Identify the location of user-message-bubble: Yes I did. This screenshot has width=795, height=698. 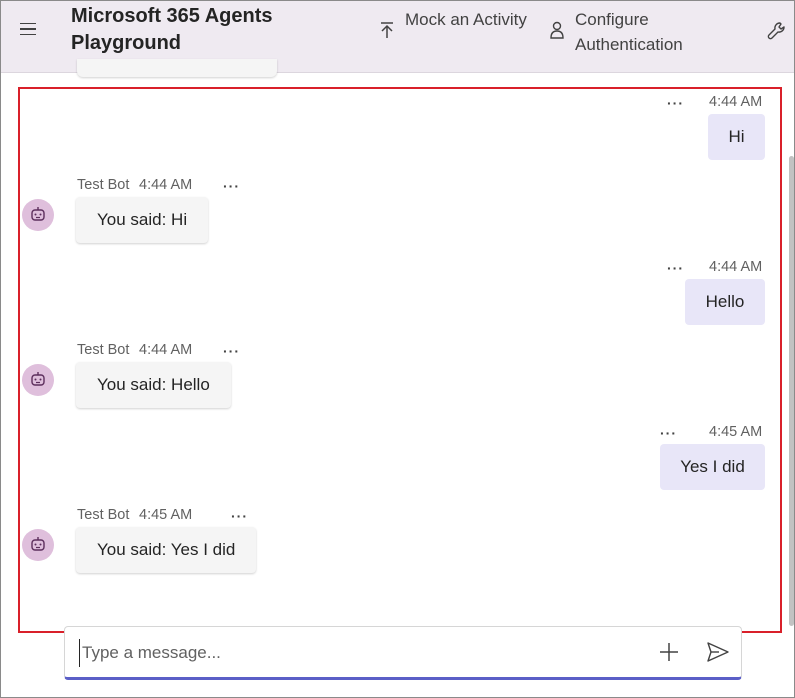
(712, 467).